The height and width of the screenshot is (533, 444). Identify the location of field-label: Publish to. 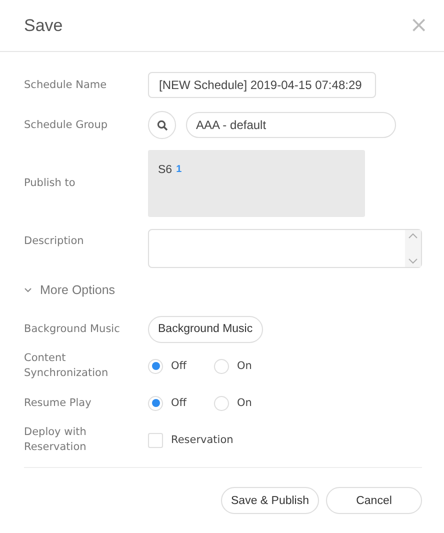
(50, 183).